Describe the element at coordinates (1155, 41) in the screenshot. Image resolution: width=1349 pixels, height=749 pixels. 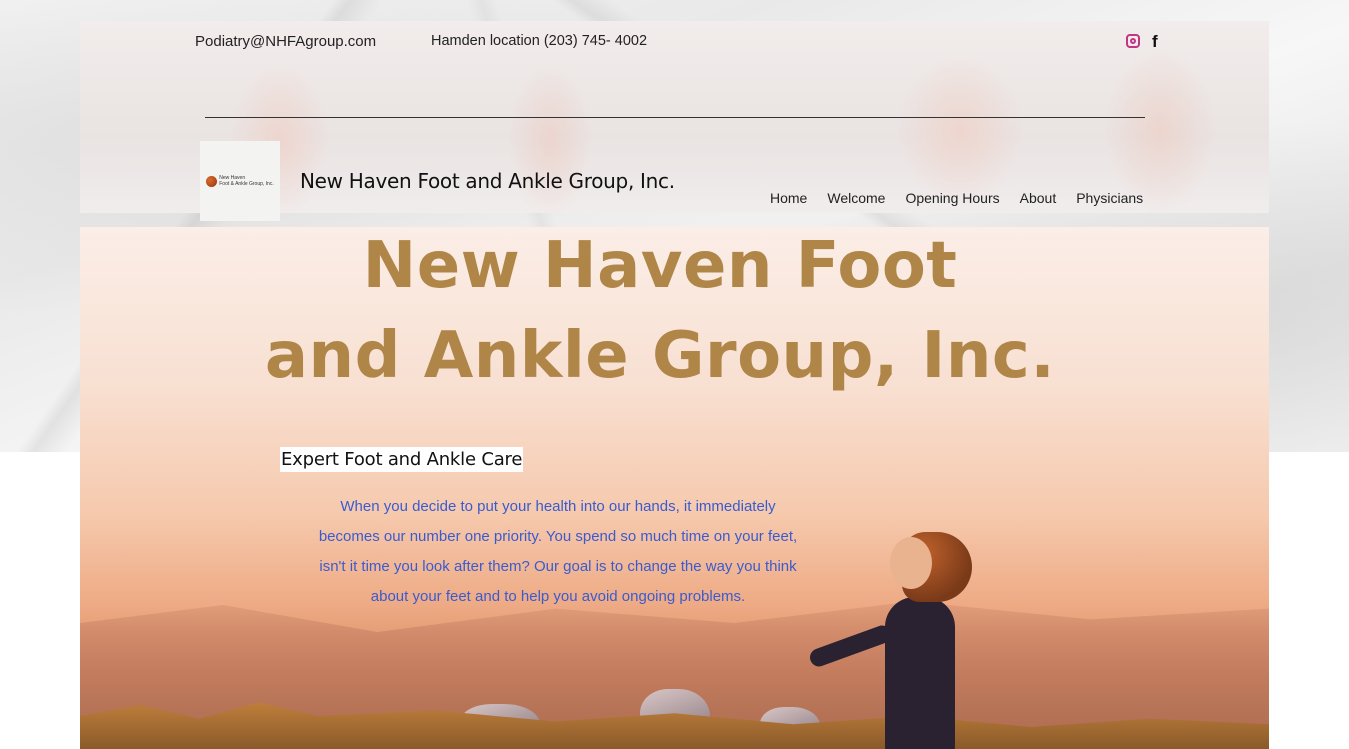
I see `facebook-icon: f` at that location.